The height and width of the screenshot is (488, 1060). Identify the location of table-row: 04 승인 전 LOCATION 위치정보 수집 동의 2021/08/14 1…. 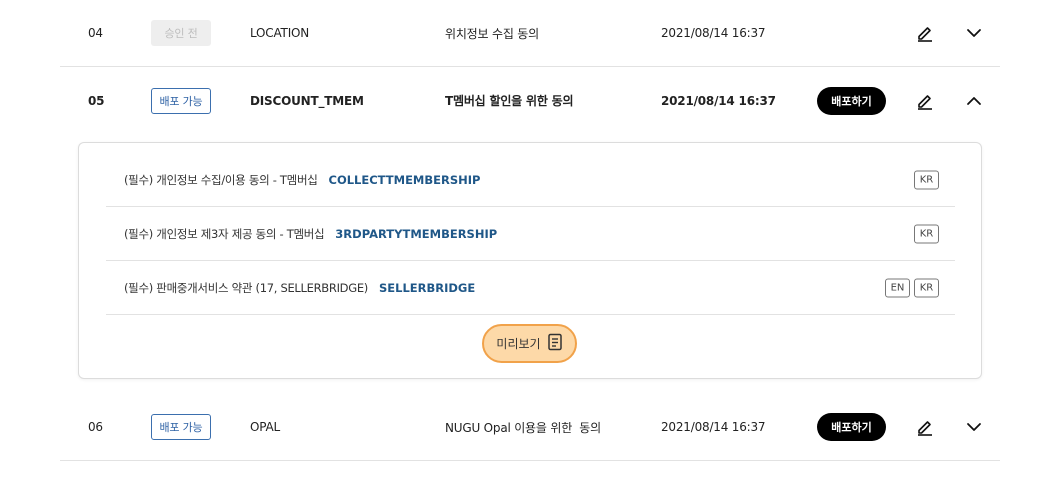
(530, 33).